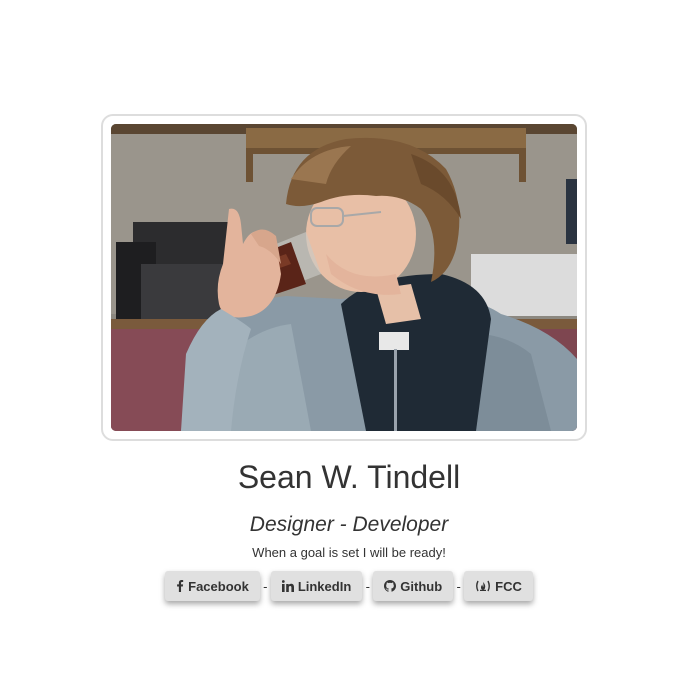  Describe the element at coordinates (287, 586) in the screenshot. I see `linkedin-icon` at that location.